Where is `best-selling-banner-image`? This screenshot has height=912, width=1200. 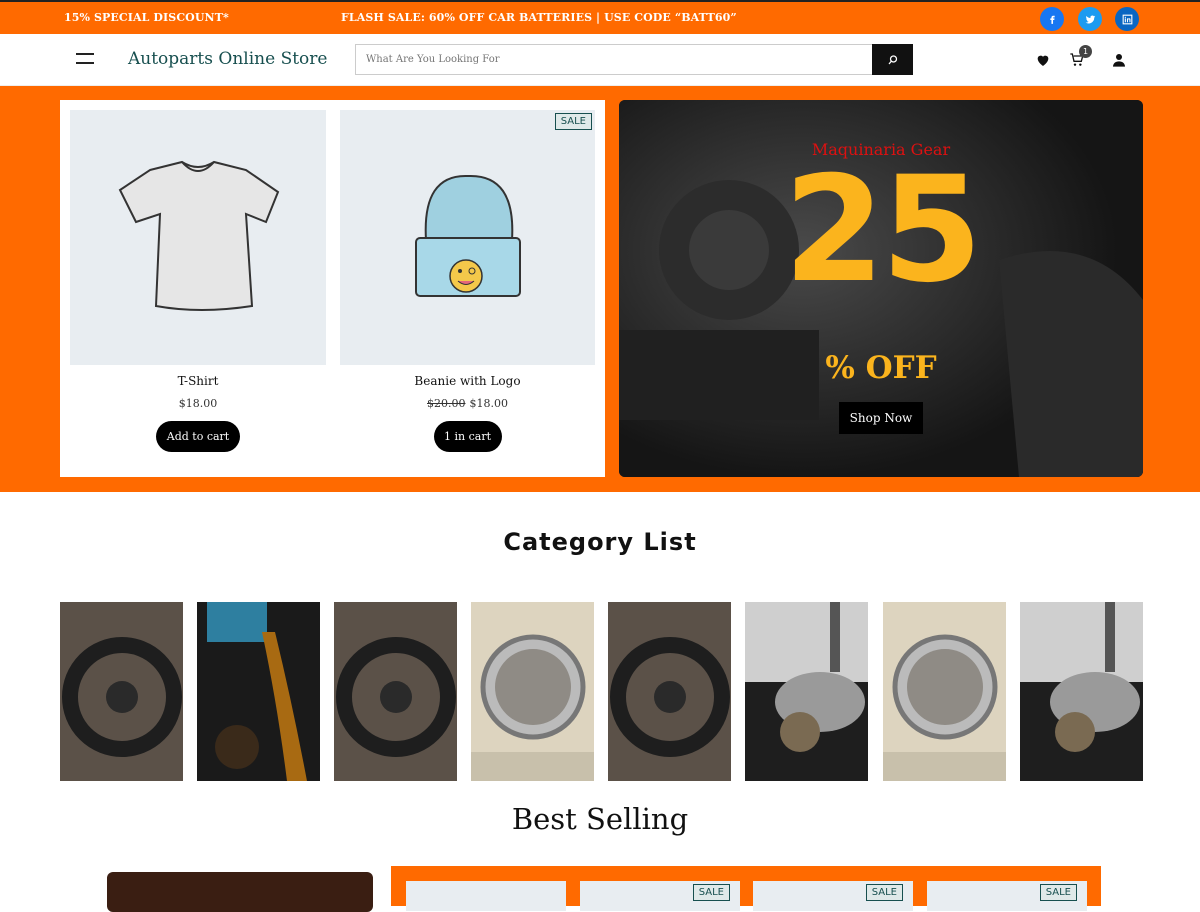 best-selling-banner-image is located at coordinates (240, 892).